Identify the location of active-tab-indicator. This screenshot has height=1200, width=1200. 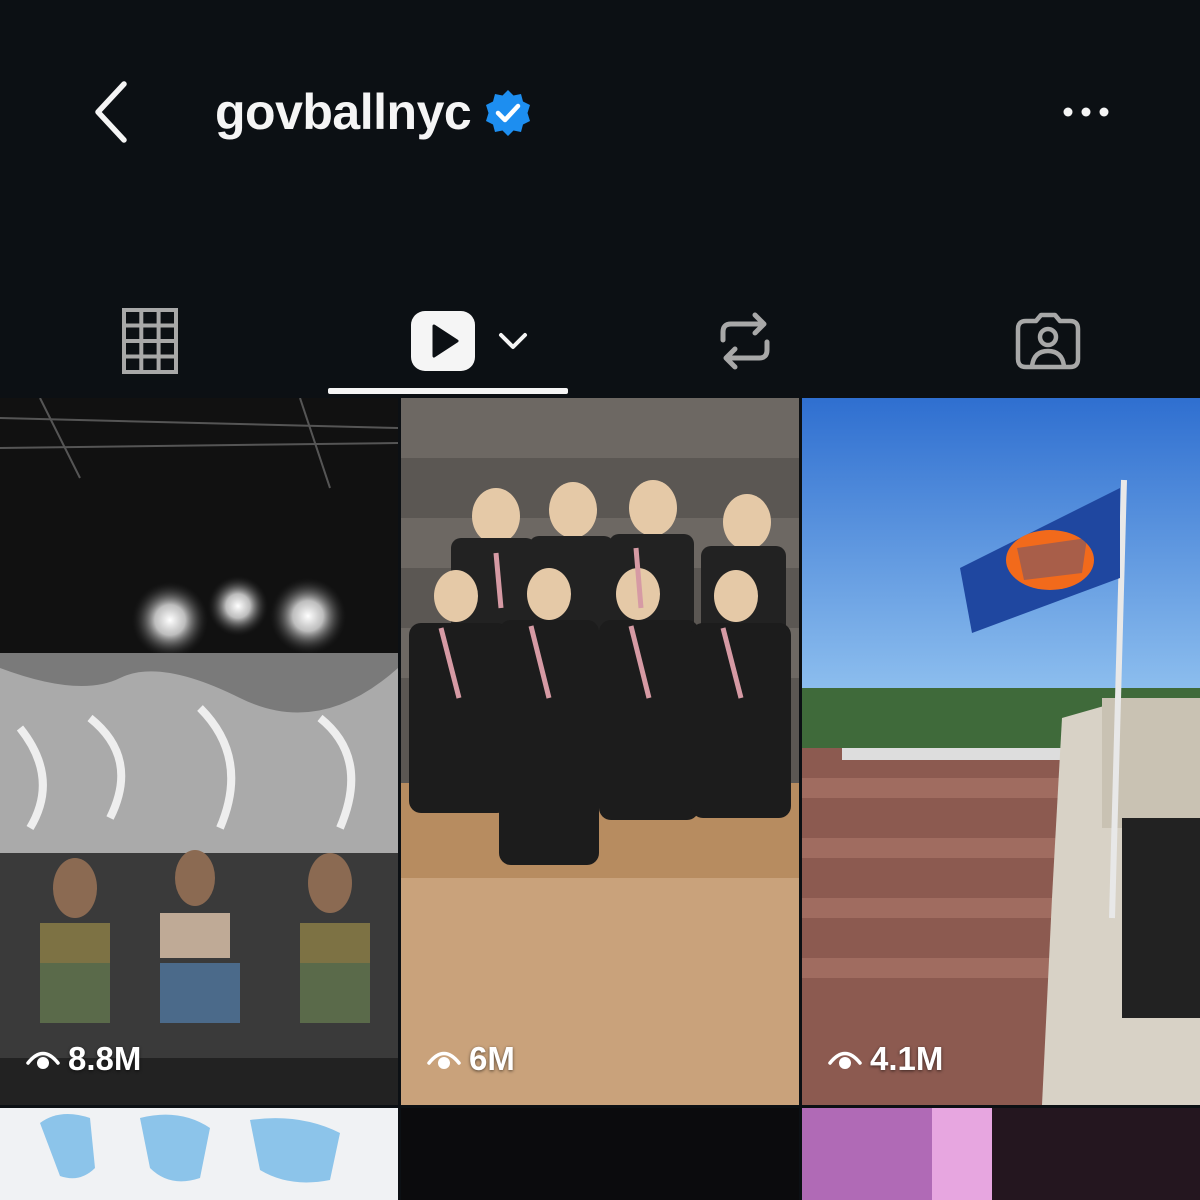
(448, 391).